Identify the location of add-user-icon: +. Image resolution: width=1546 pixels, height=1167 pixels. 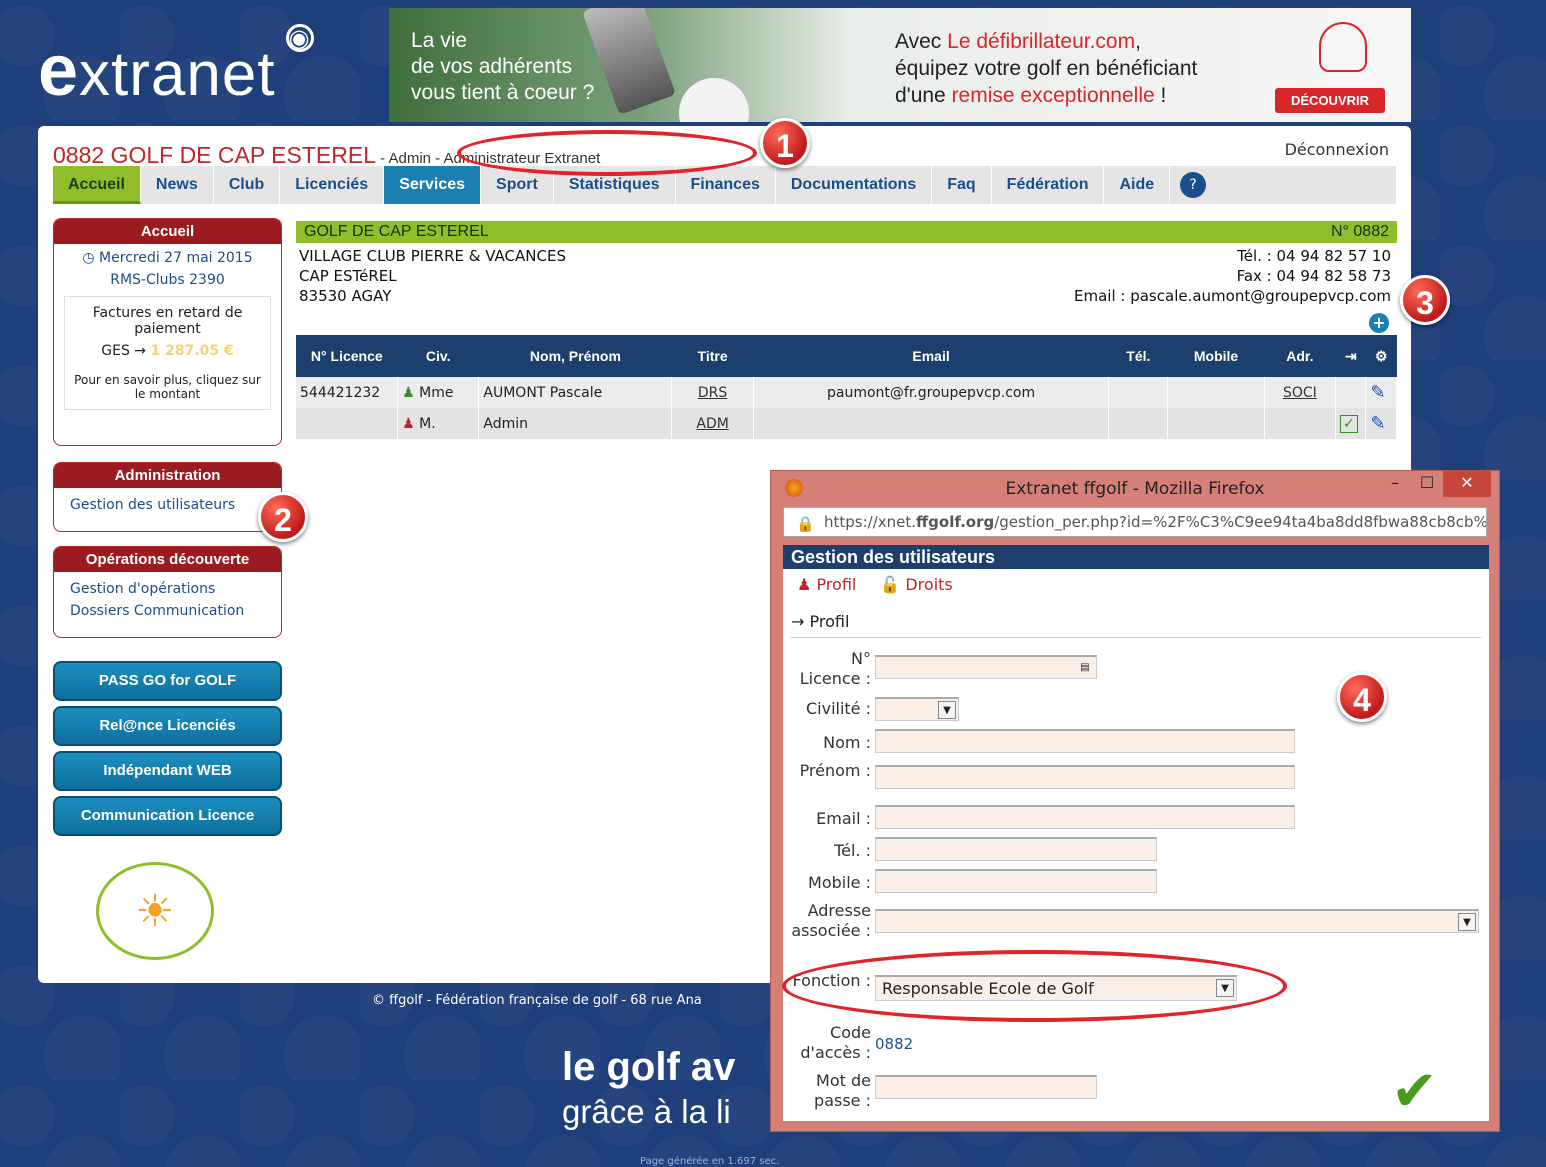
(1379, 323).